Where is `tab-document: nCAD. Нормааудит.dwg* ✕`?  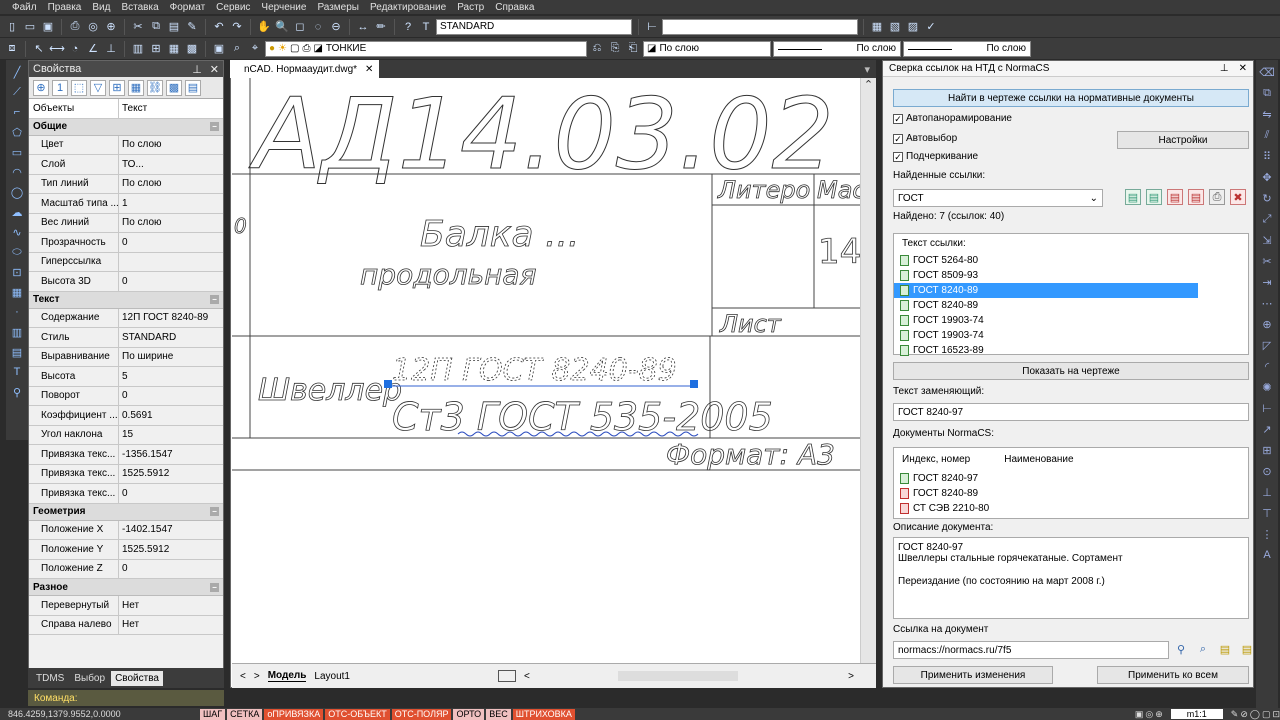 tab-document: nCAD. Нормааудит.dwg* ✕ is located at coordinates (305, 69).